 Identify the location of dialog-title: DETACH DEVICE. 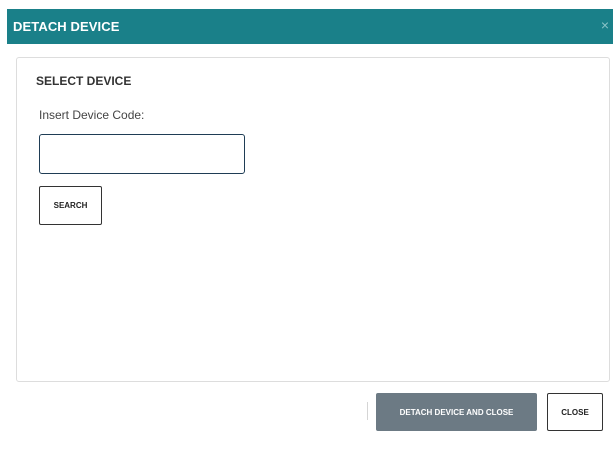
(66, 26).